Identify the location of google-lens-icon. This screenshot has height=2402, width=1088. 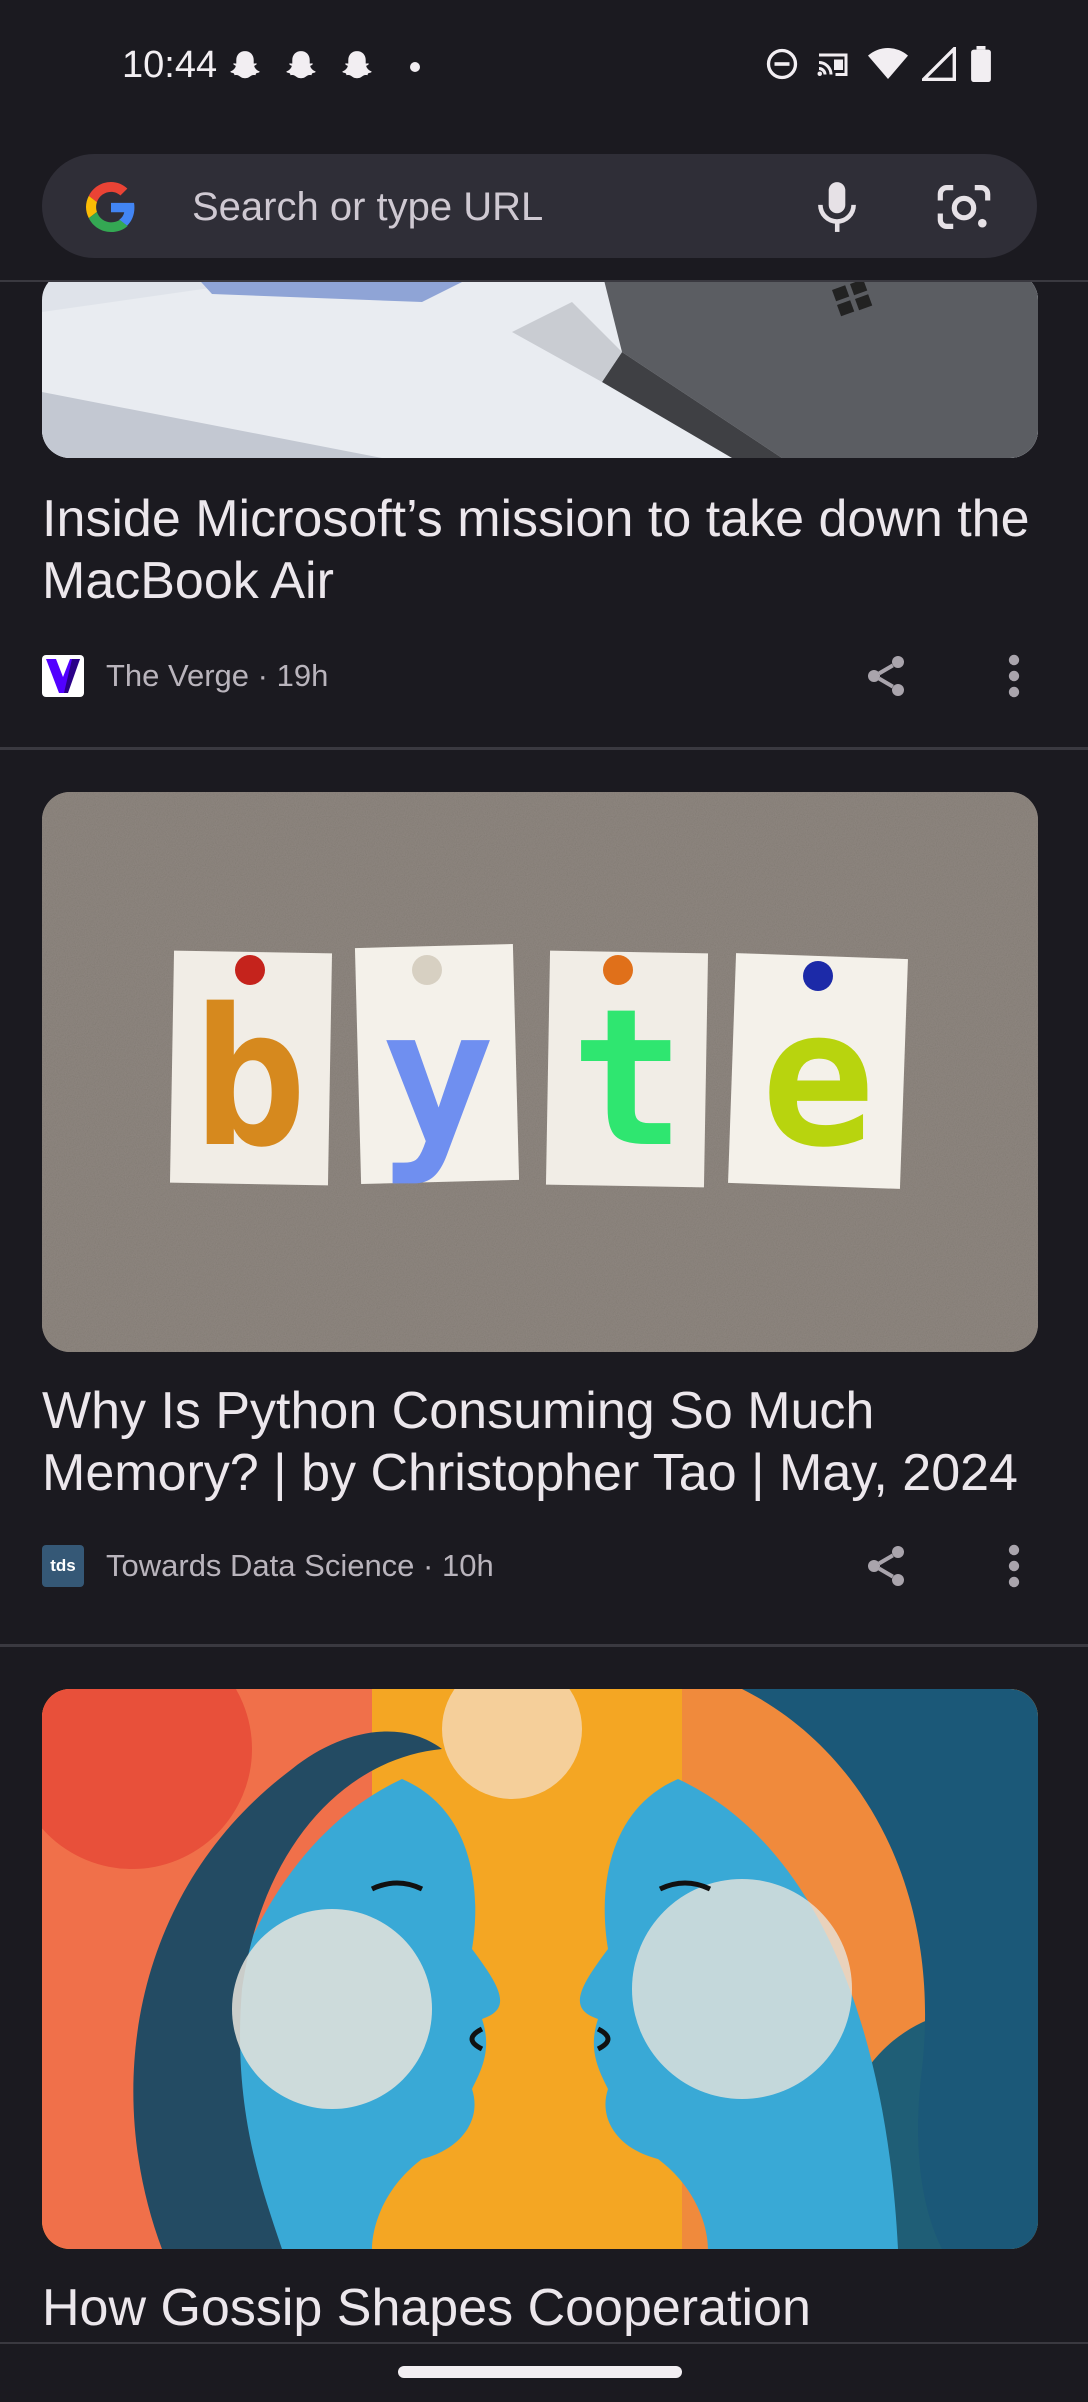
(964, 207).